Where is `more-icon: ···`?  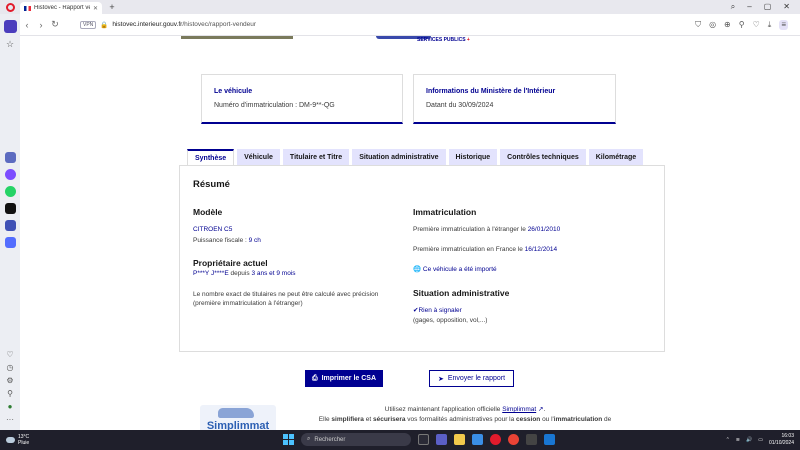
more-icon: ··· is located at coordinates (10, 419).